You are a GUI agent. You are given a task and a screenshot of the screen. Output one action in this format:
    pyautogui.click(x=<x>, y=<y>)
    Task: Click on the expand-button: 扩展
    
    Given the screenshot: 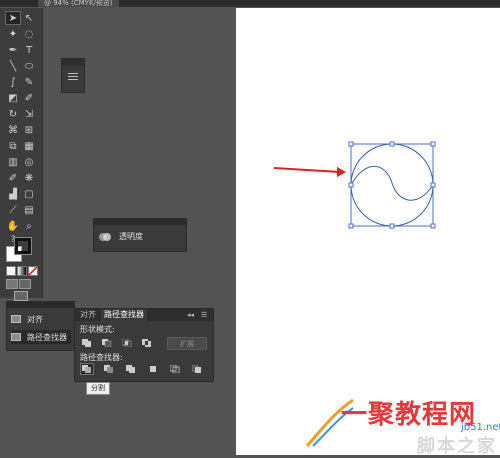 What is the action you would take?
    pyautogui.click(x=187, y=343)
    